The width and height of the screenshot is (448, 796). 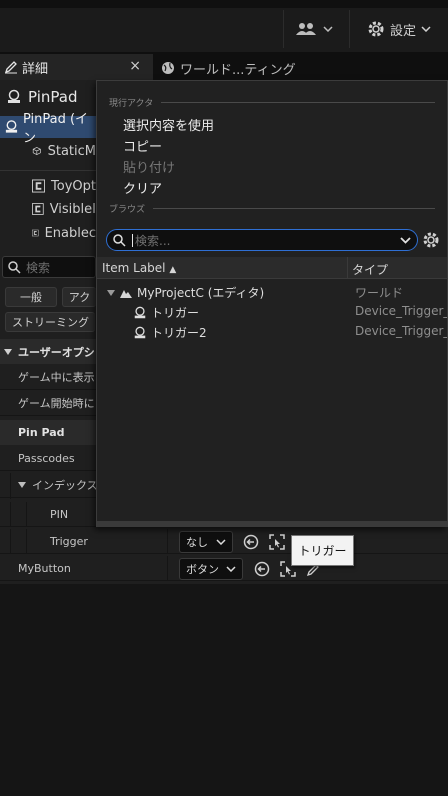 What do you see at coordinates (41, 97) in the screenshot?
I see `object-title: PinPad` at bounding box center [41, 97].